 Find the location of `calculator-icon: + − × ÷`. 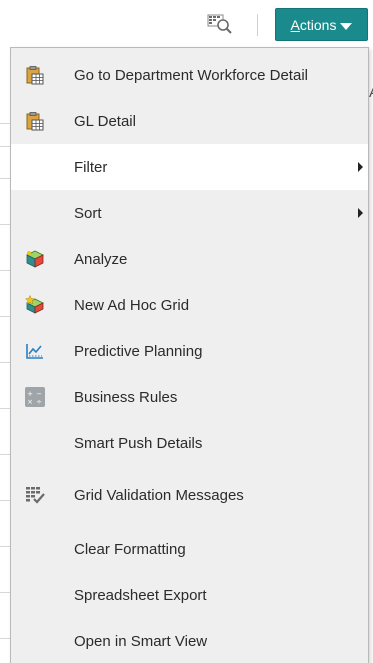

calculator-icon: + − × ÷ is located at coordinates (35, 397).